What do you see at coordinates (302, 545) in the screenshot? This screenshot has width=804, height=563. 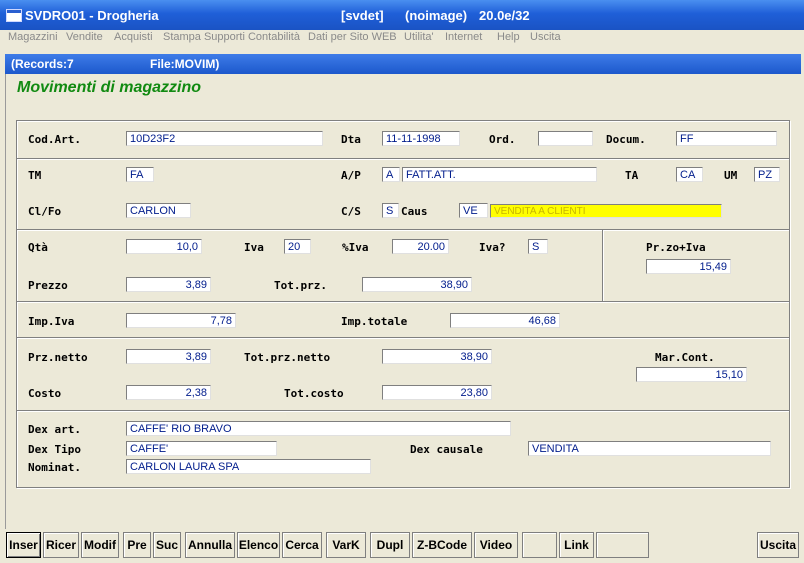 I see `cerca-button: Cerca` at bounding box center [302, 545].